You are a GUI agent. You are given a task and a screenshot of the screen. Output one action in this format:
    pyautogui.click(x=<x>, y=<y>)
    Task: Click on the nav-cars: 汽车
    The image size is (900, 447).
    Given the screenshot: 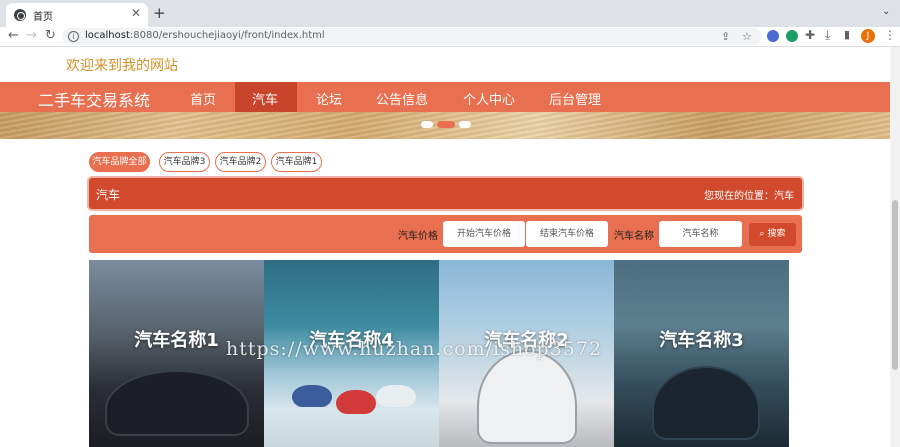 What is the action you would take?
    pyautogui.click(x=265, y=98)
    